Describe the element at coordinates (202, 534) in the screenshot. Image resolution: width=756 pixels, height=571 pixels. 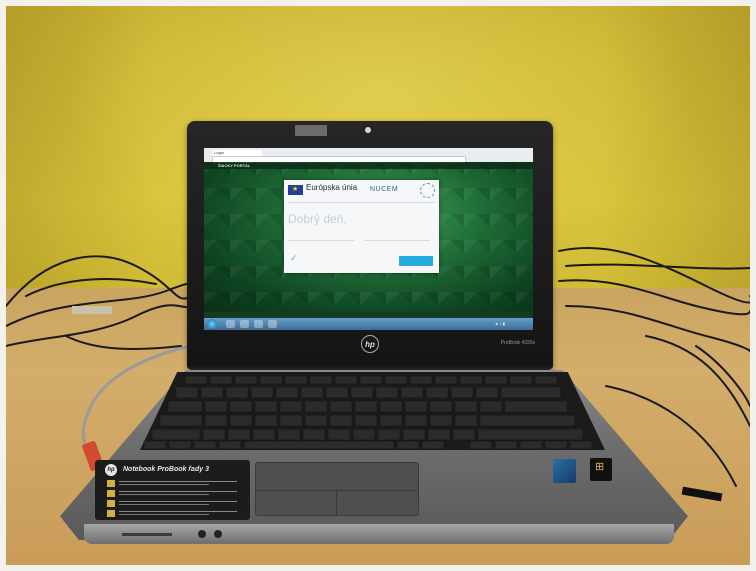
I see `headphone-port` at that location.